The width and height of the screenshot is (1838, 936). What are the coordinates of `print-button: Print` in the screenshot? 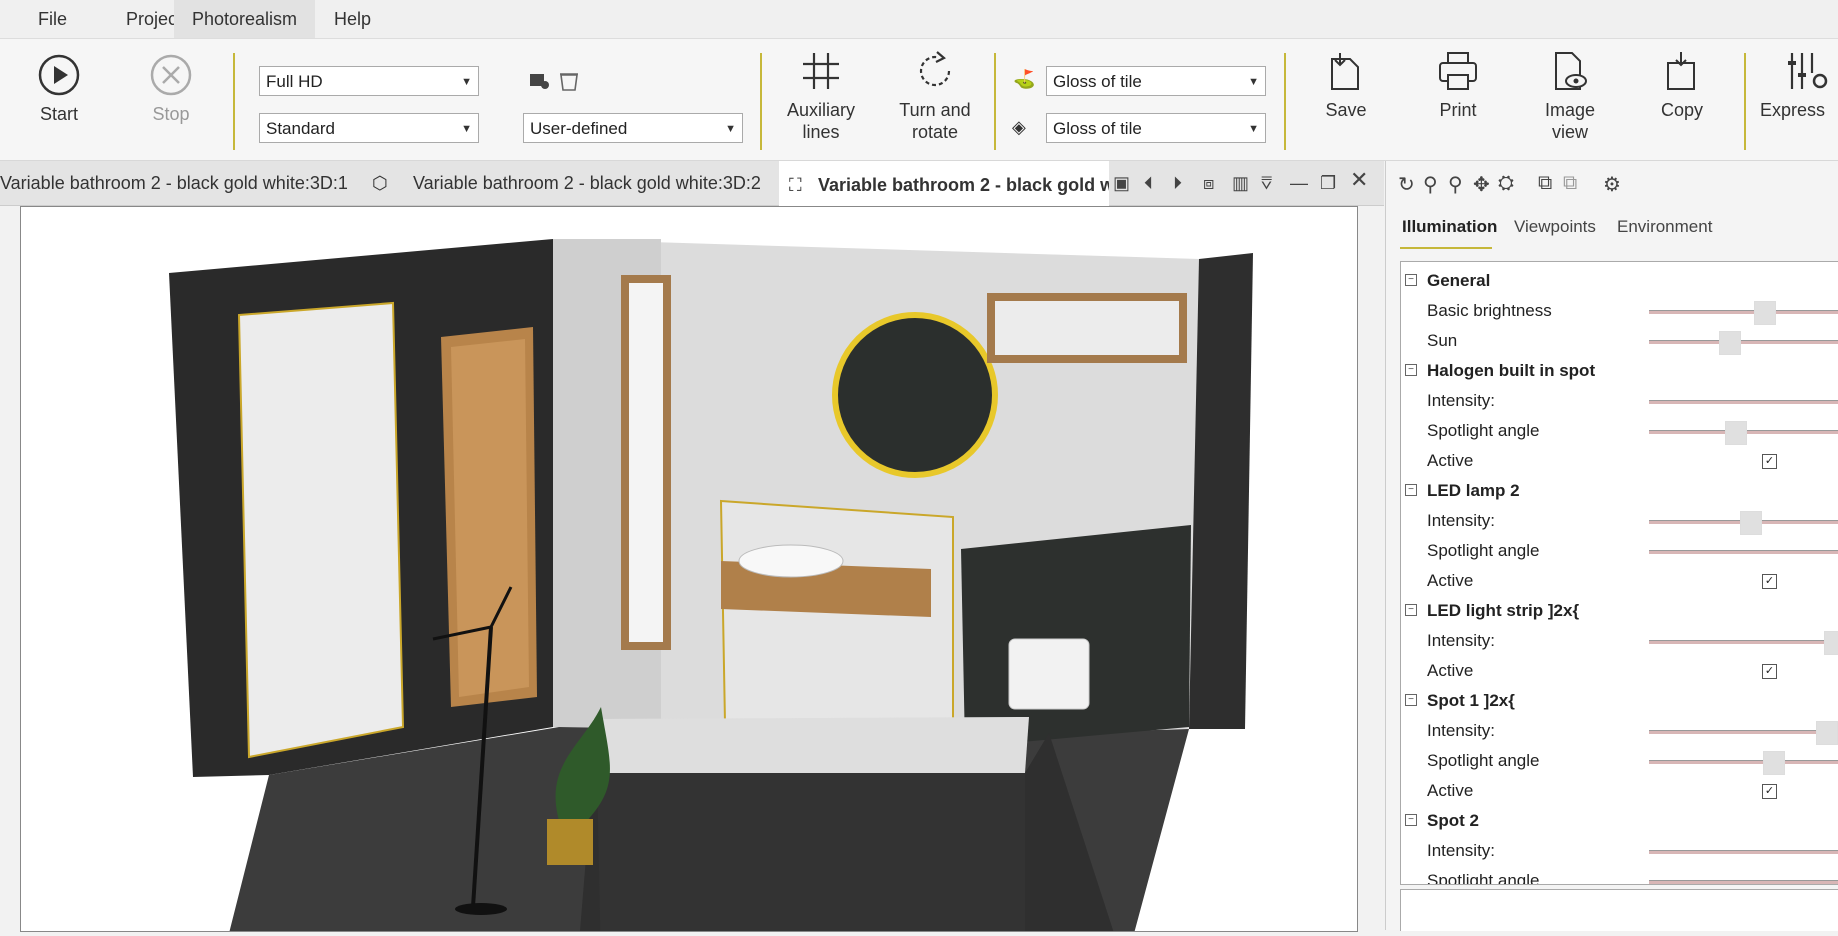 It's located at (1458, 85).